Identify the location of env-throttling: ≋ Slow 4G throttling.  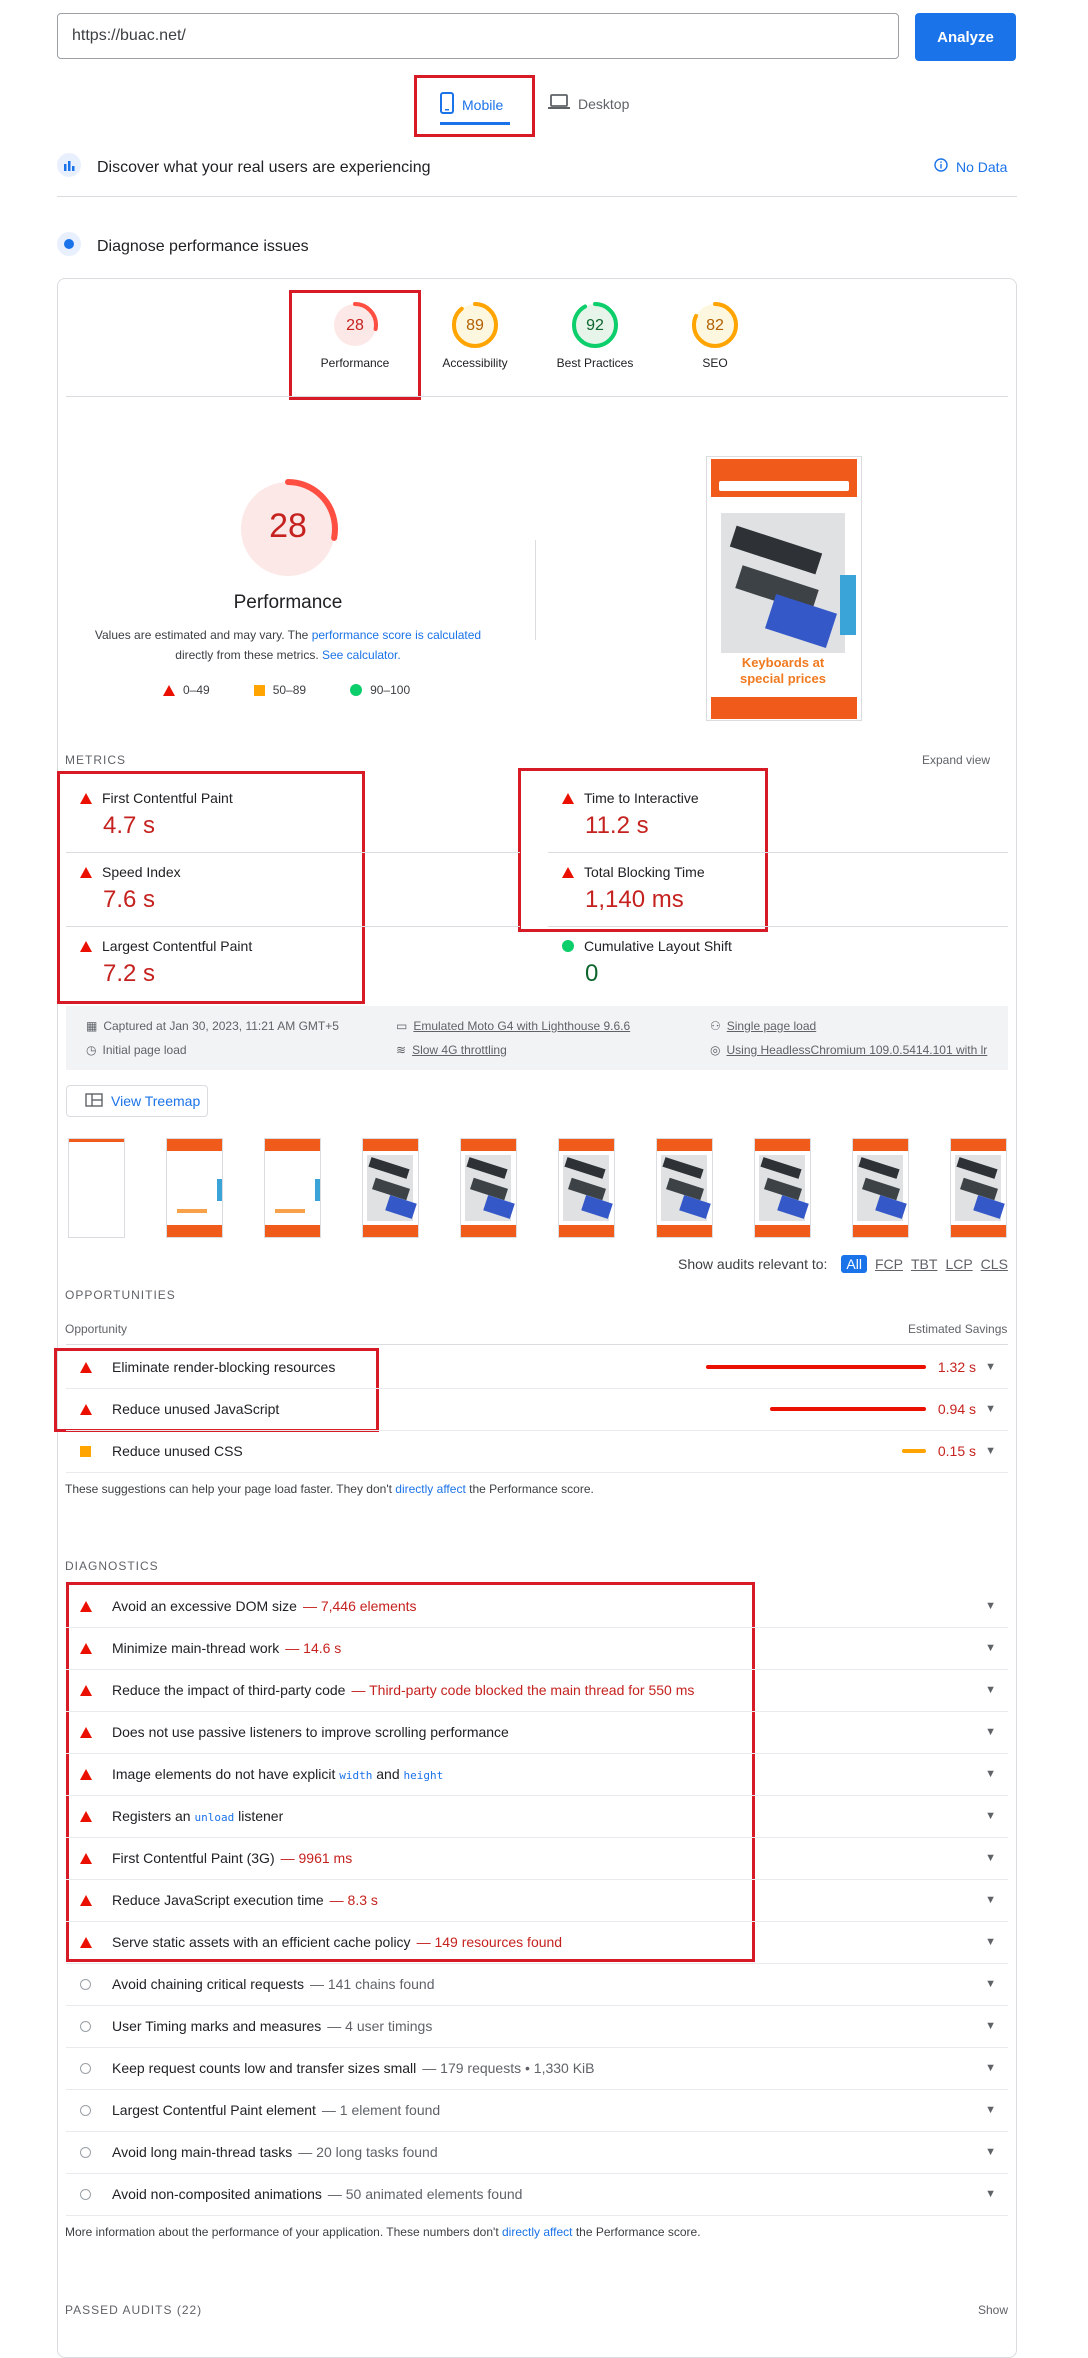
(451, 1050).